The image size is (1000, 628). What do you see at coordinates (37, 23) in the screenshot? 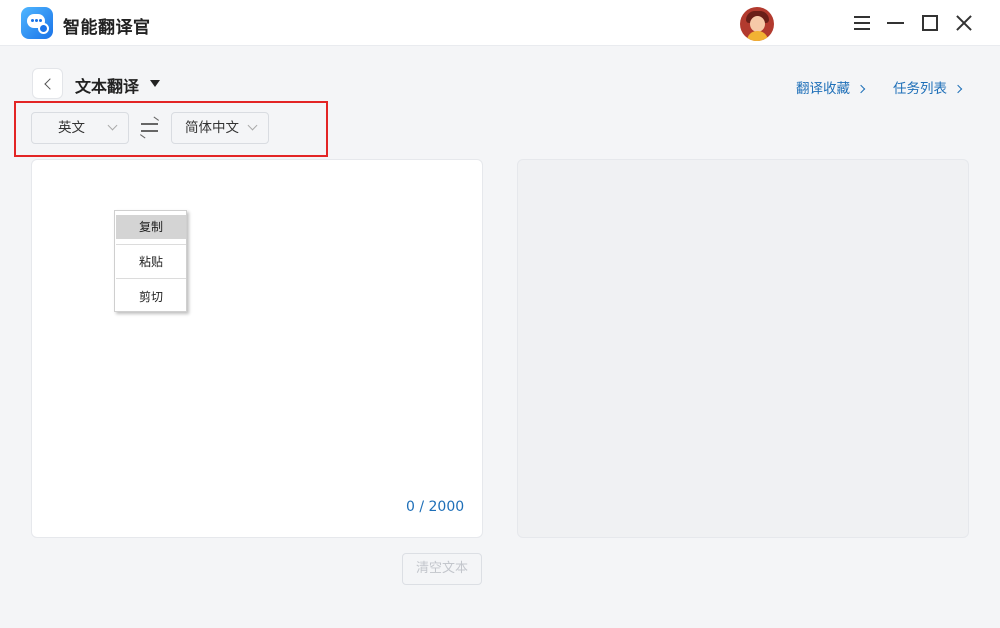
I see `chat-bubble-gear-icon` at bounding box center [37, 23].